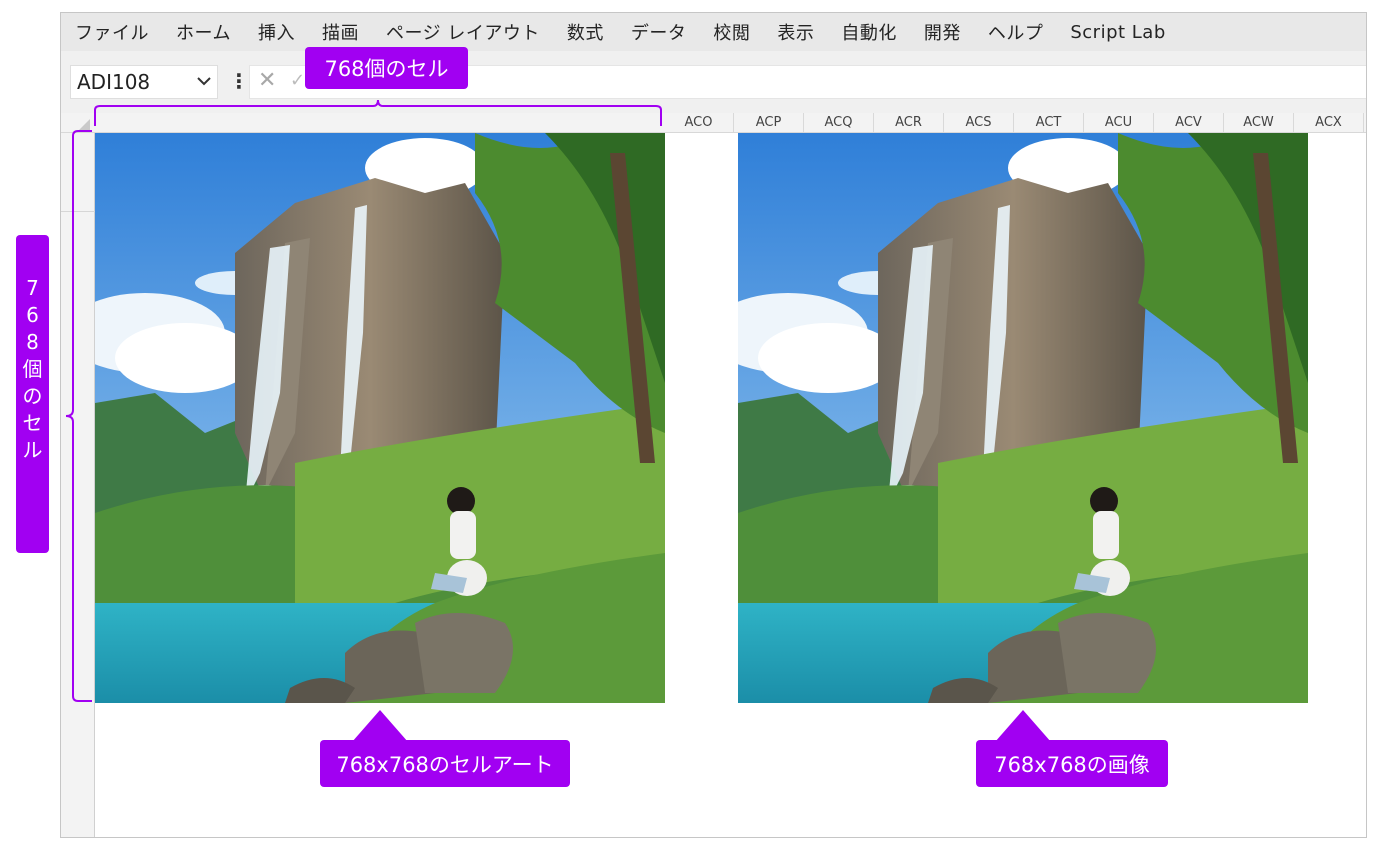 This screenshot has width=1400, height=866. Describe the element at coordinates (32, 342) in the screenshot. I see `left-callout-char: 8` at that location.